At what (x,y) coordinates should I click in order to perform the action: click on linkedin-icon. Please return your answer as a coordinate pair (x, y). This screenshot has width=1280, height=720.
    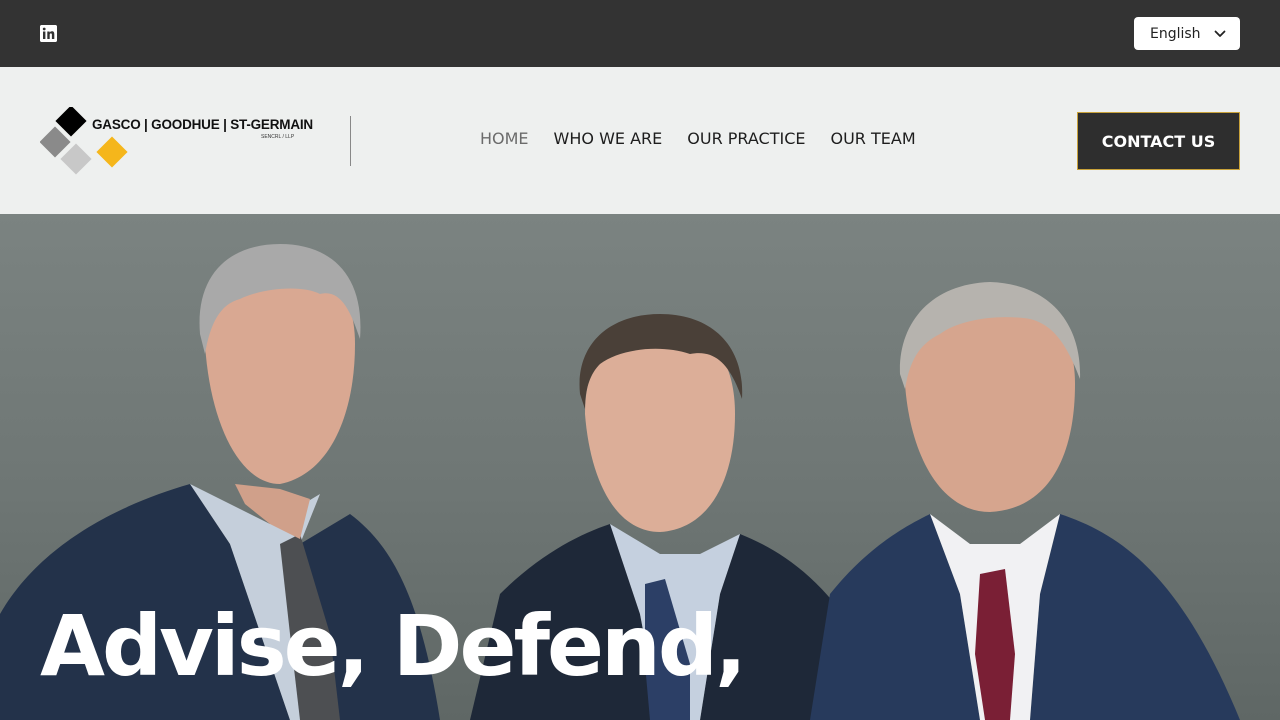
    Looking at the image, I should click on (48, 33).